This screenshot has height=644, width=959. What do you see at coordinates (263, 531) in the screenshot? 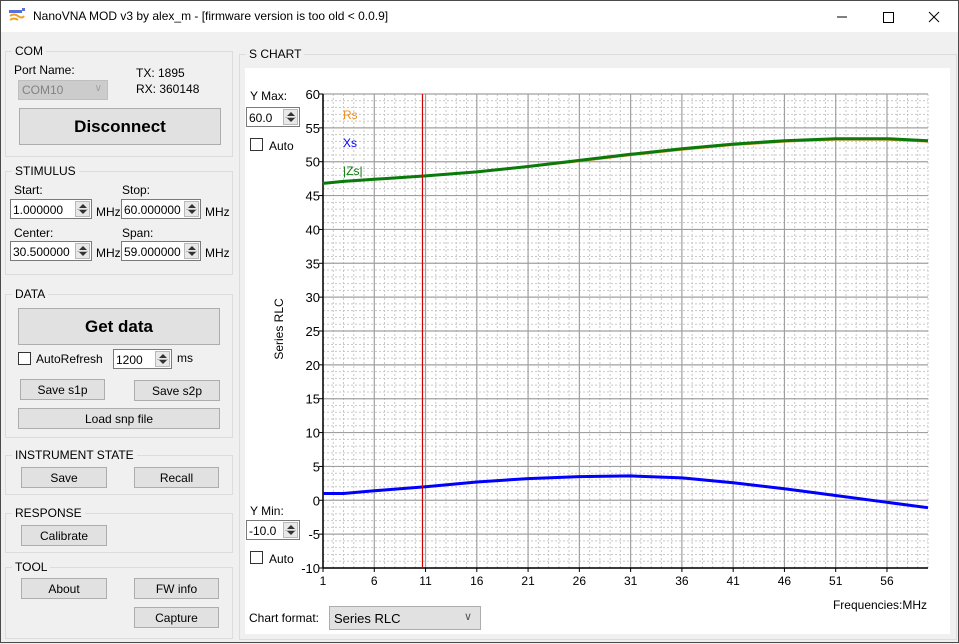
I see `y-min-value: -10.0` at bounding box center [263, 531].